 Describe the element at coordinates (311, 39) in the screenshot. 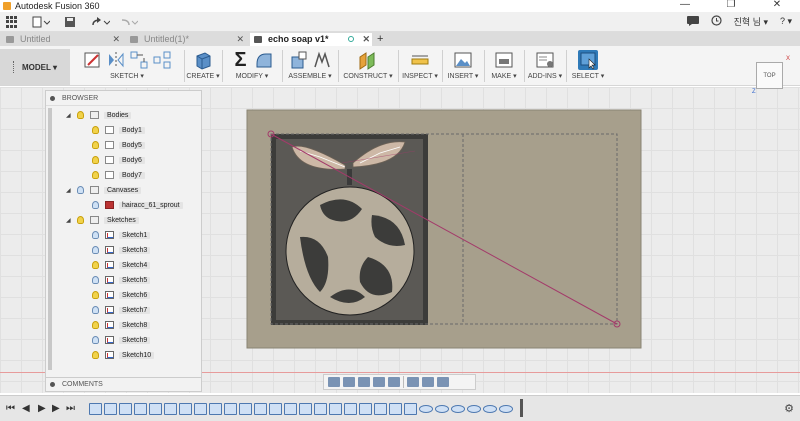

I see `tab-echo-soap: echo soap v1* ✕` at that location.